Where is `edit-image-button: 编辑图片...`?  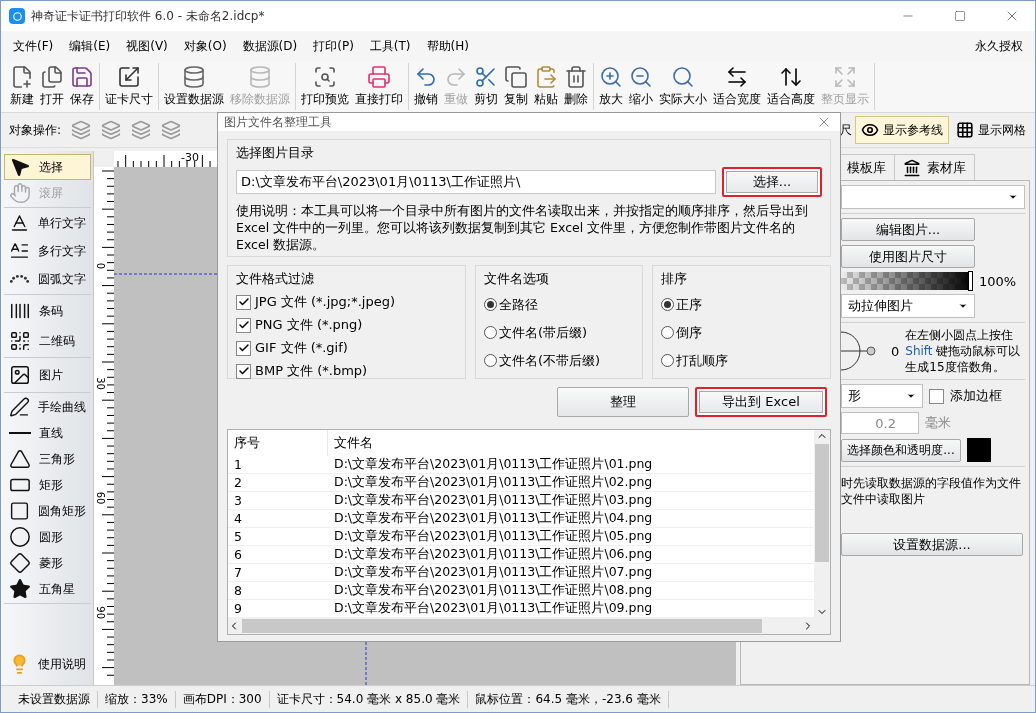
edit-image-button: 编辑图片... is located at coordinates (908, 229).